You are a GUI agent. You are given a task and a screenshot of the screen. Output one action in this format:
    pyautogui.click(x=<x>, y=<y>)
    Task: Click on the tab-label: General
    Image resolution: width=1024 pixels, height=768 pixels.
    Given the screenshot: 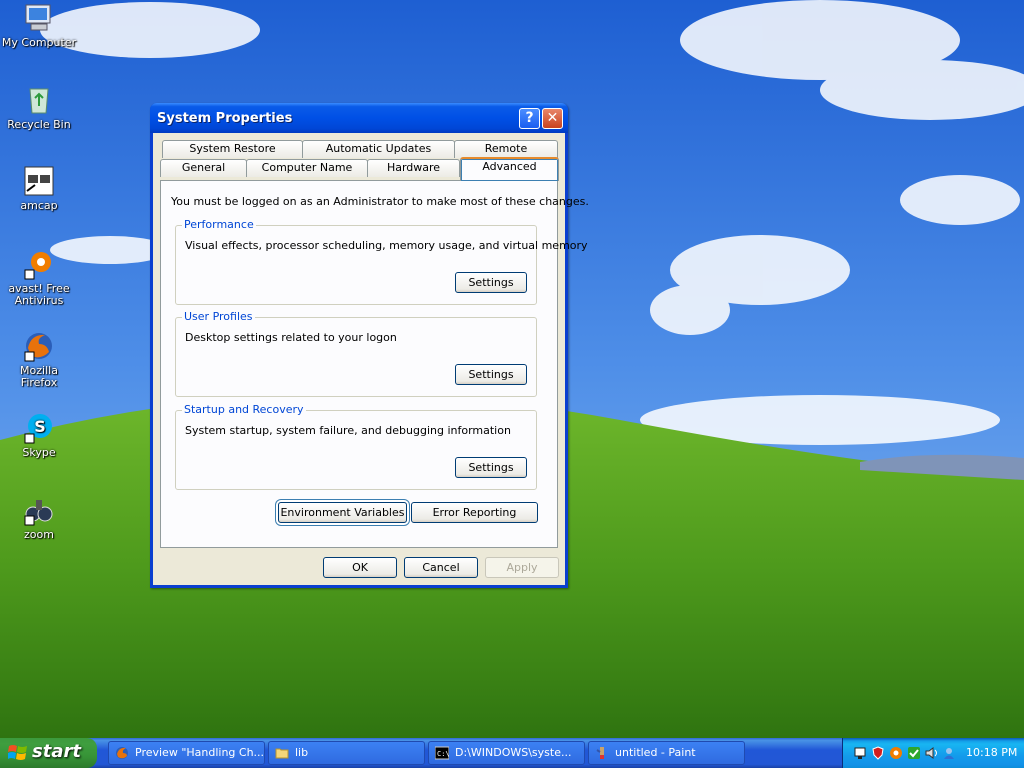 What is the action you would take?
    pyautogui.click(x=203, y=167)
    